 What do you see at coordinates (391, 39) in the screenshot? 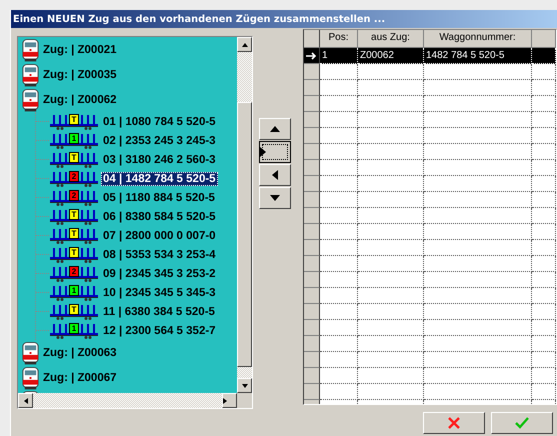
I see `column-header: aus Zug:` at bounding box center [391, 39].